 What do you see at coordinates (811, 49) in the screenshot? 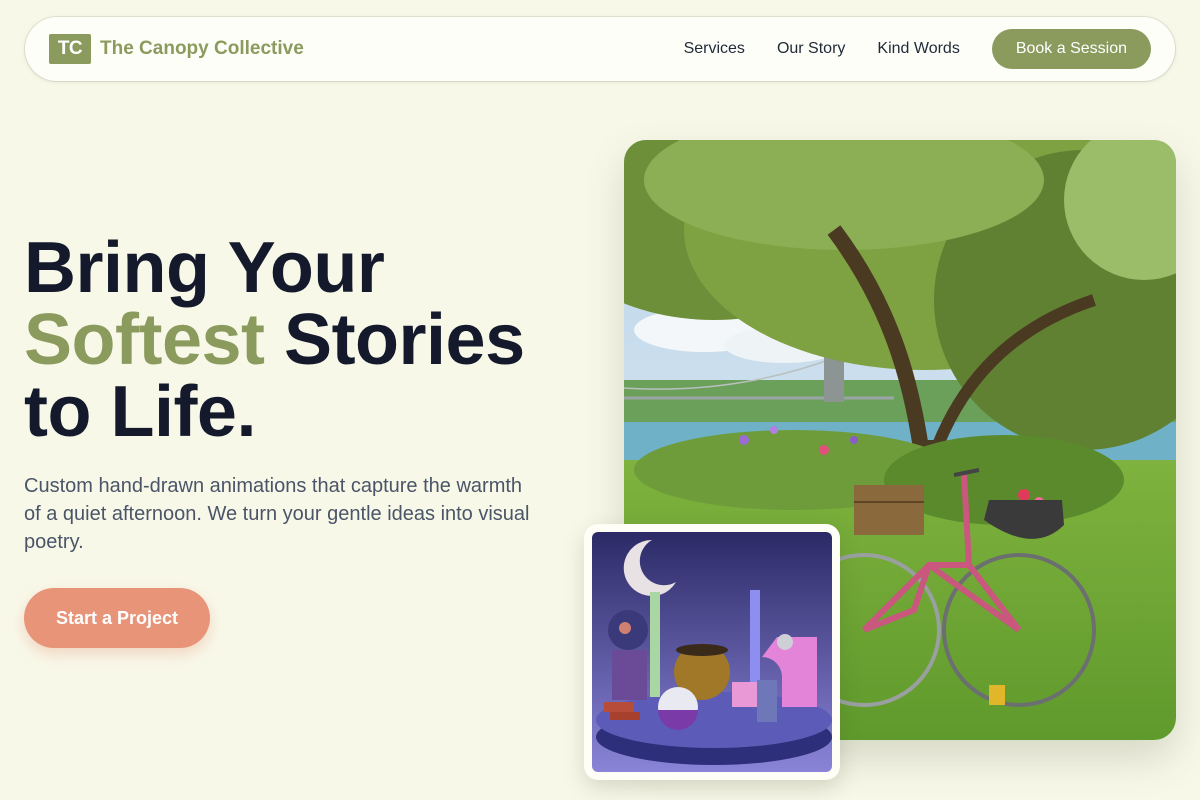
I see `nav-link-our-story: Our Story` at bounding box center [811, 49].